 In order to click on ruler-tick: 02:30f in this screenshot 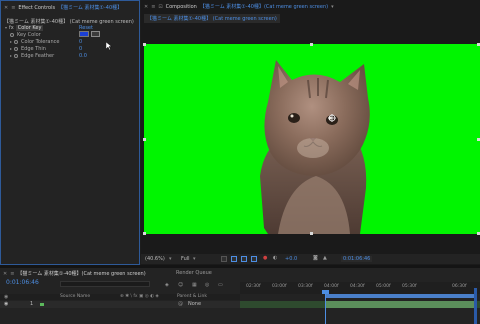, I will do `click(253, 286)`.